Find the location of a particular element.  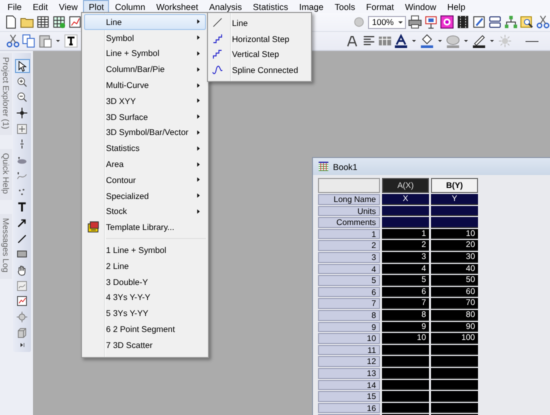

menu-item: 1 Line + Symbol is located at coordinates (145, 250).